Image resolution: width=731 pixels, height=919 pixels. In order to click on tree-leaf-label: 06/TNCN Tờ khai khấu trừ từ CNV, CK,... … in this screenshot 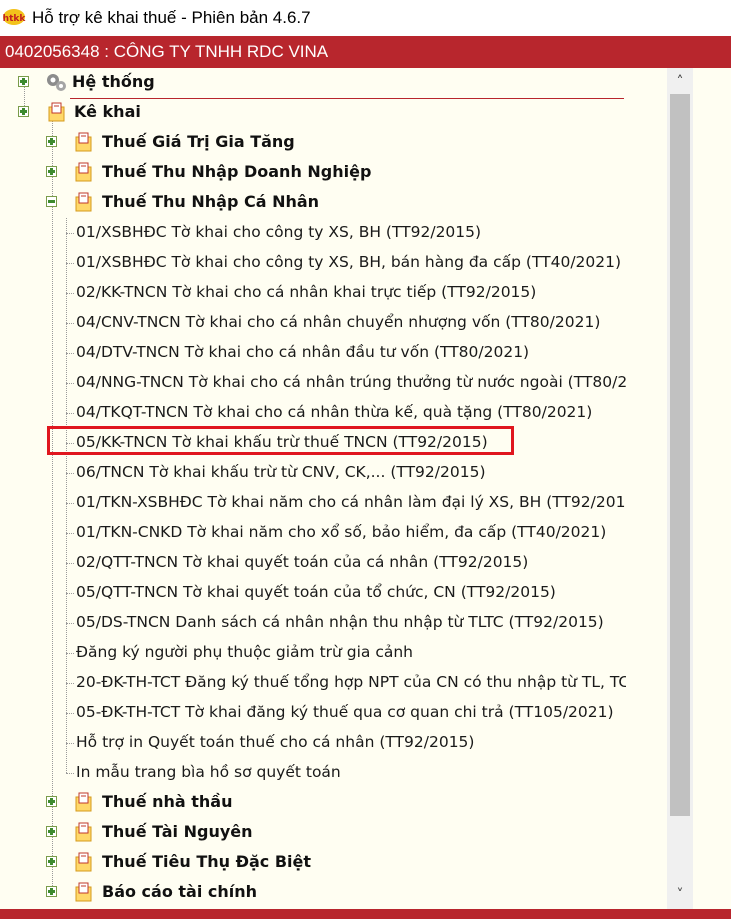, I will do `click(281, 472)`.